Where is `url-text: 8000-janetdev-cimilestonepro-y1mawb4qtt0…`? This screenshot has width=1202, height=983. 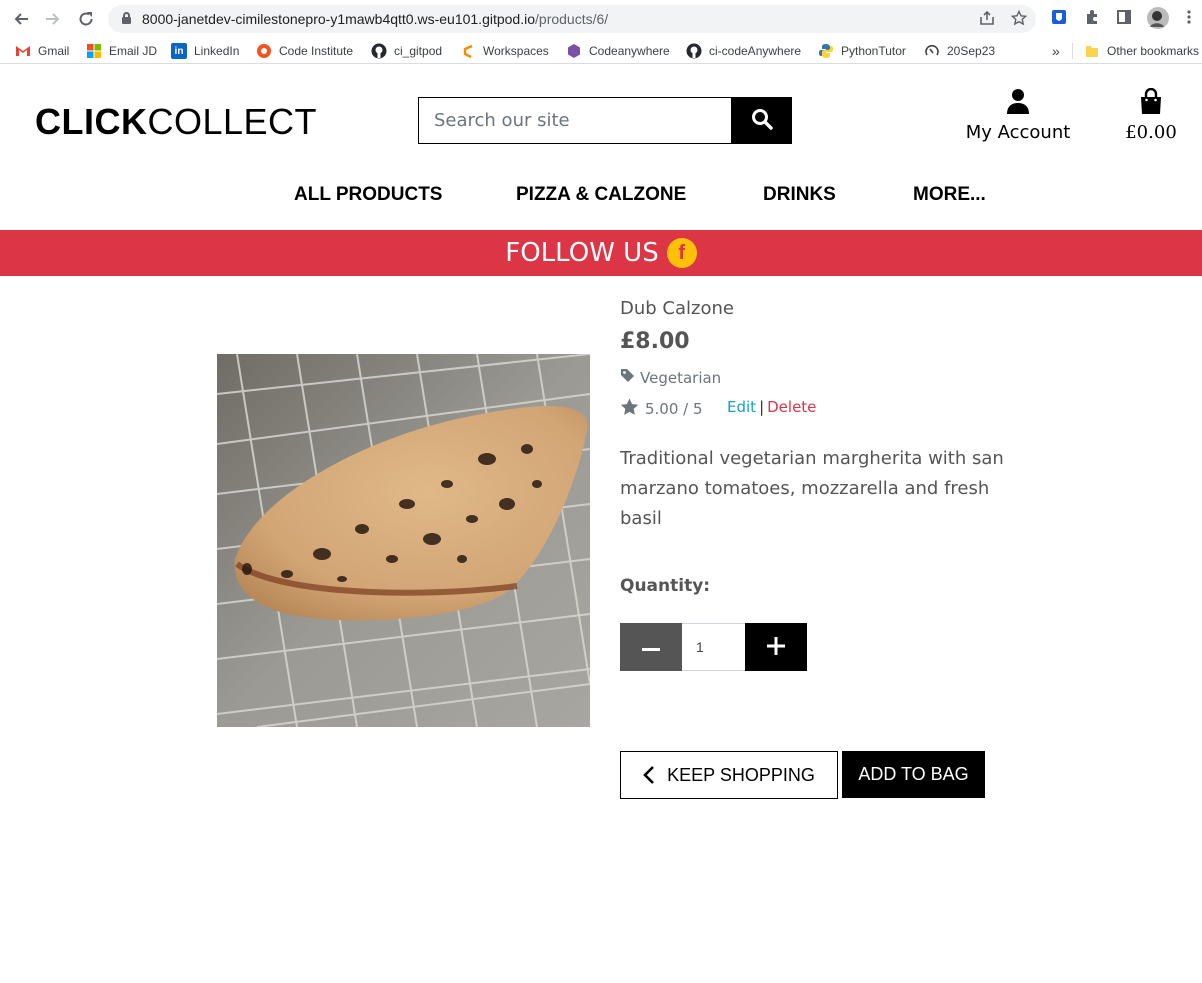 url-text: 8000-janetdev-cimilestonepro-y1mawb4qtt0… is located at coordinates (375, 19).